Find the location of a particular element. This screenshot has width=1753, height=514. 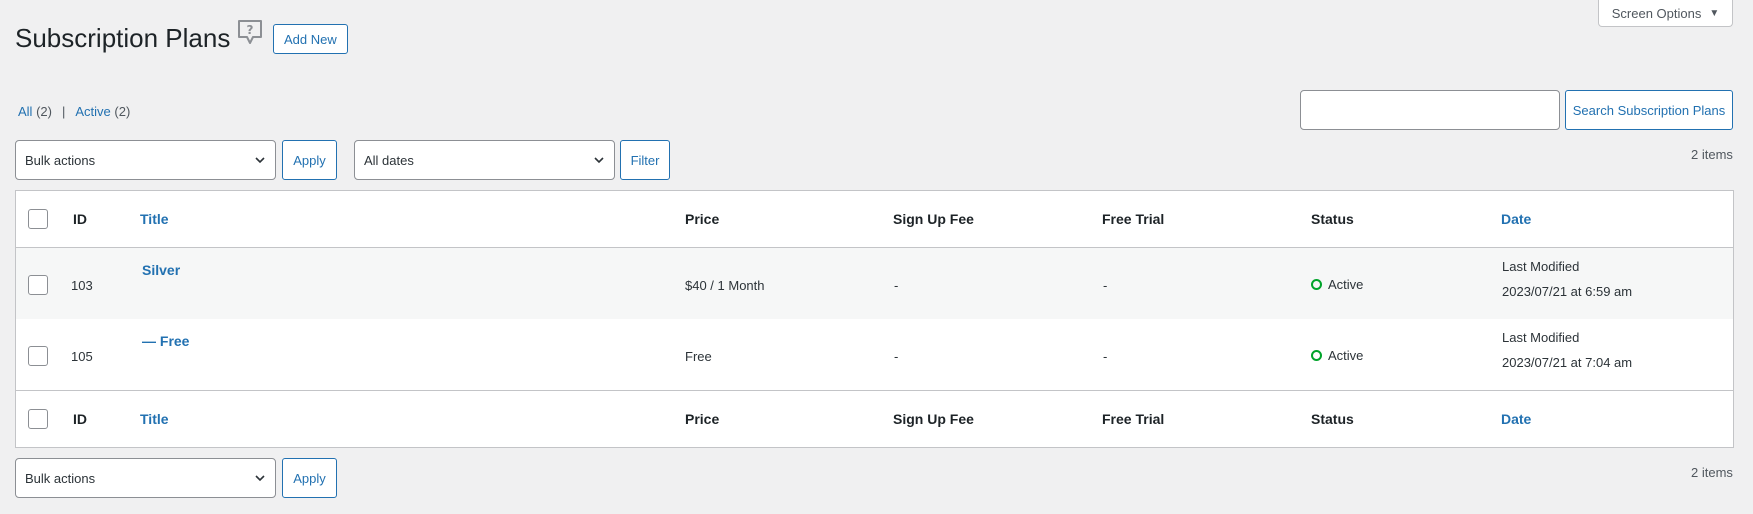

column-footer-id: ID is located at coordinates (80, 419).